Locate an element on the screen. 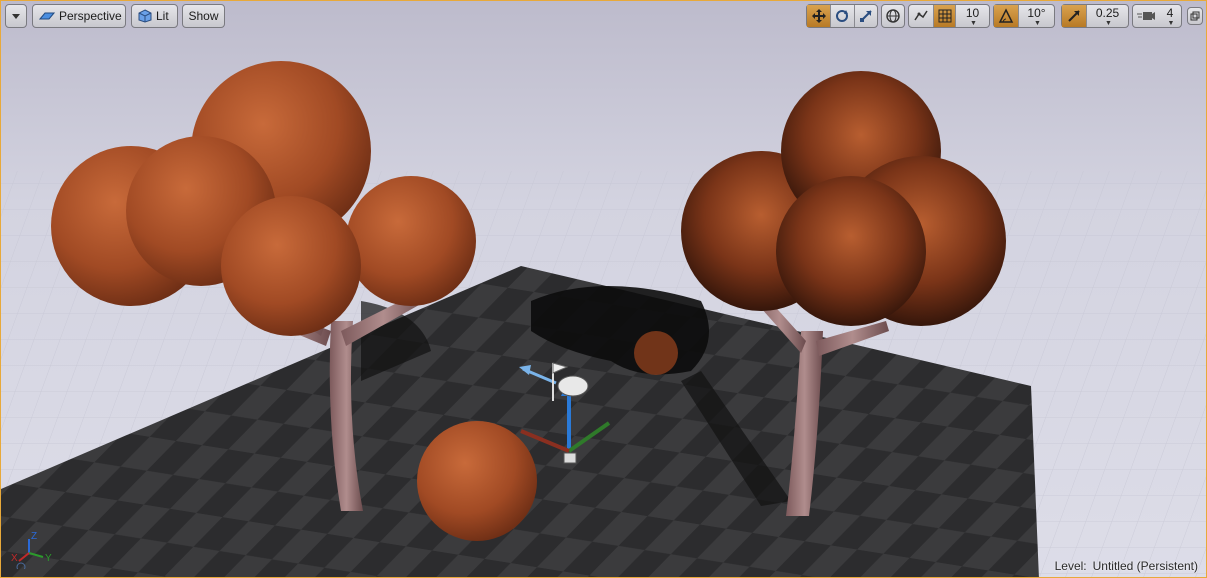 This screenshot has width=1207, height=578. show-button: Show is located at coordinates (203, 16).